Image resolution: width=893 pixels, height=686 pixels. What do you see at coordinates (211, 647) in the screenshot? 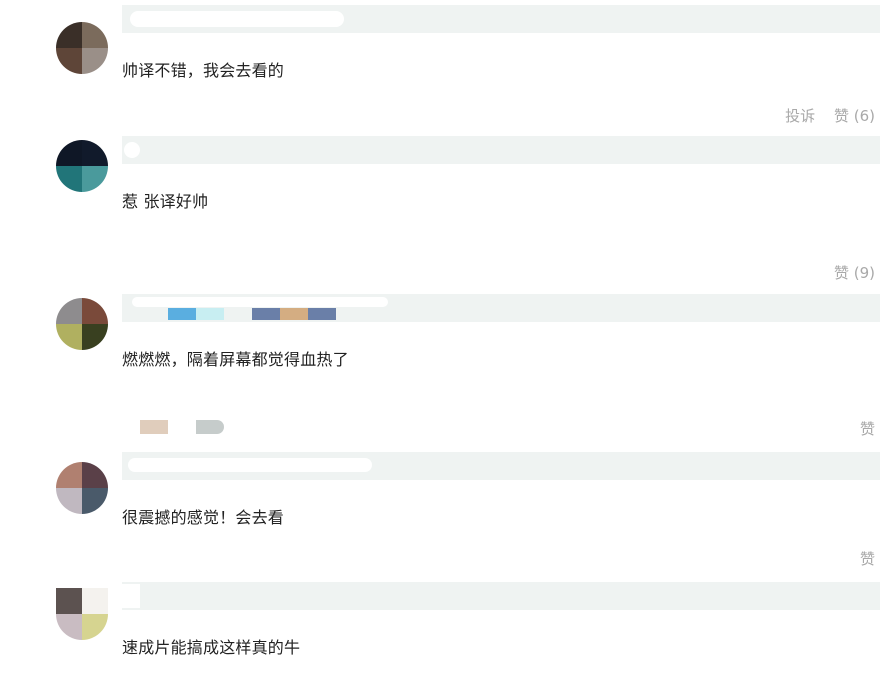
I see `comment-text: 速成片能搞成这样真的牛` at bounding box center [211, 647].